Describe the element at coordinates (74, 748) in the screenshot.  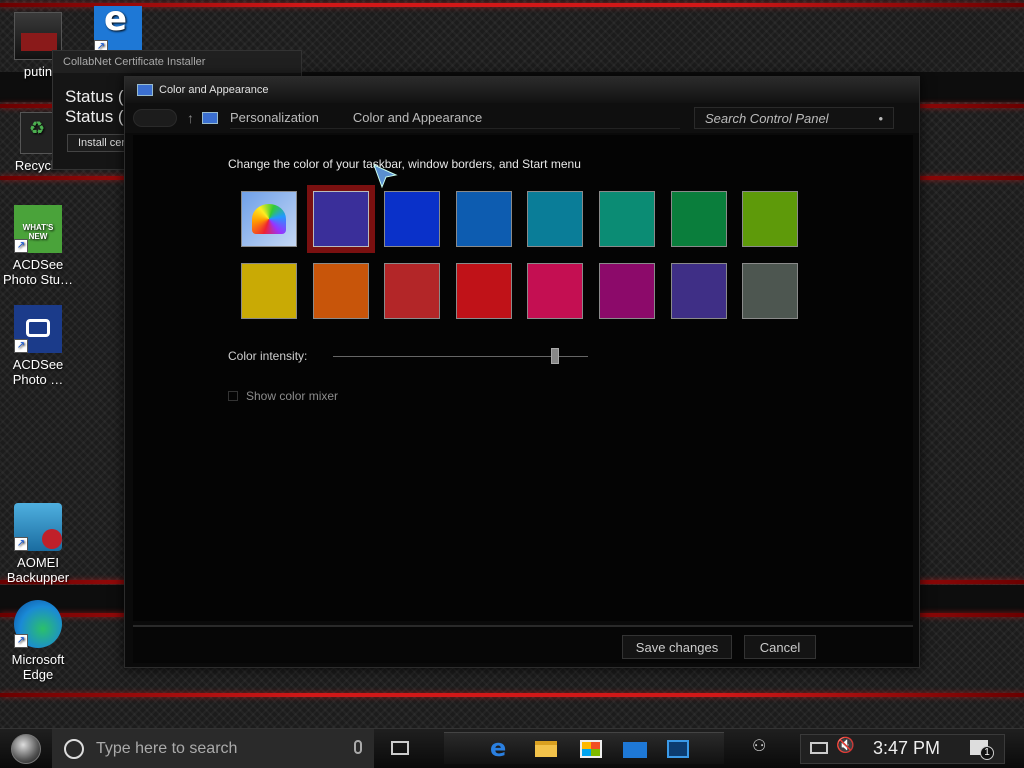
I see `cortana-icon` at that location.